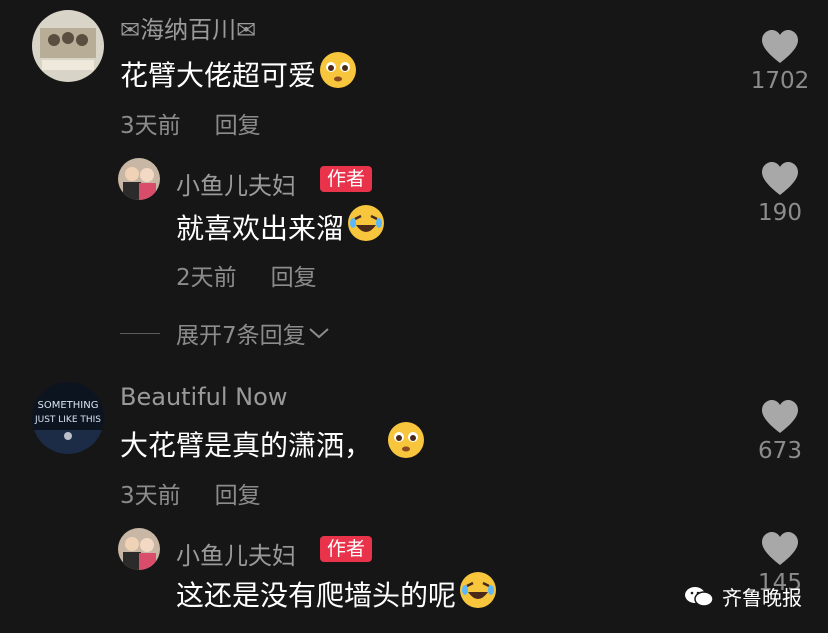  I want to click on comment-meta: 2天前 回复, so click(246, 275).